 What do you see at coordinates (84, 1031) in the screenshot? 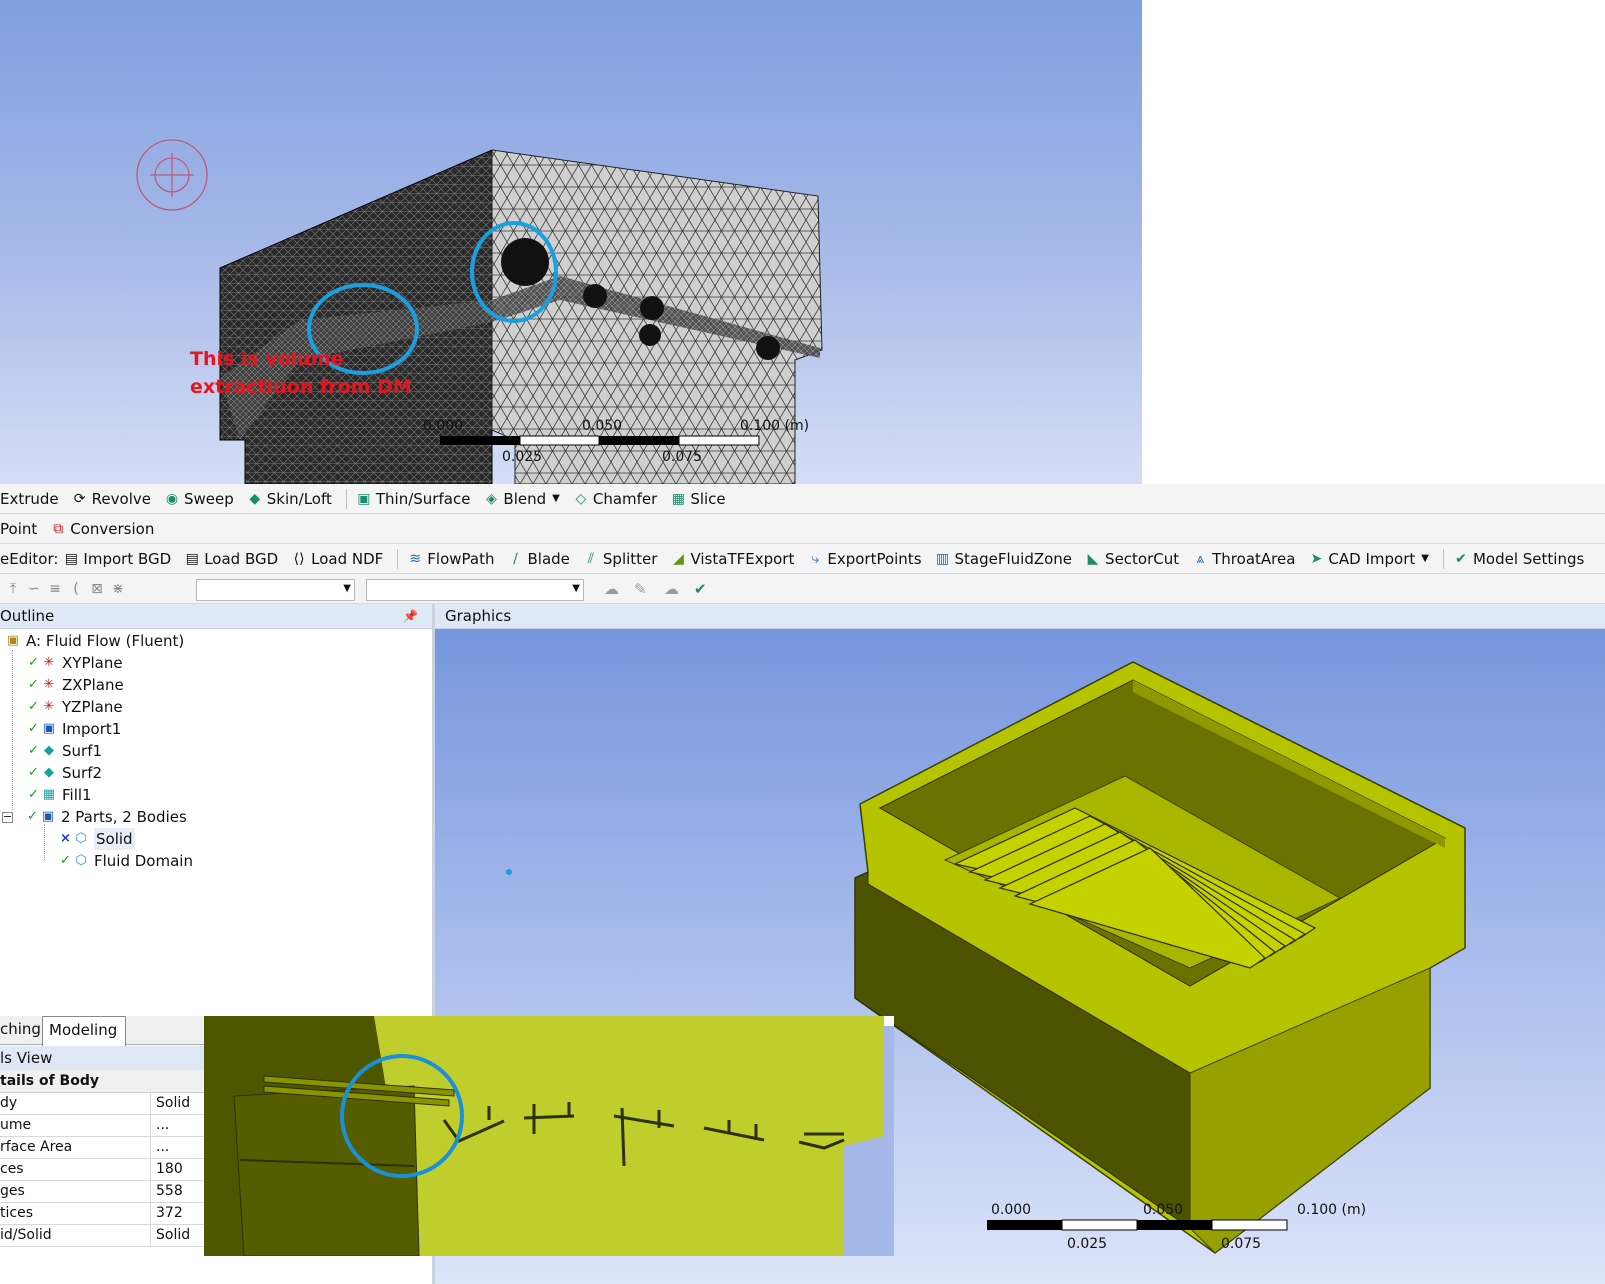
I see `tab-modeling: Modeling` at bounding box center [84, 1031].